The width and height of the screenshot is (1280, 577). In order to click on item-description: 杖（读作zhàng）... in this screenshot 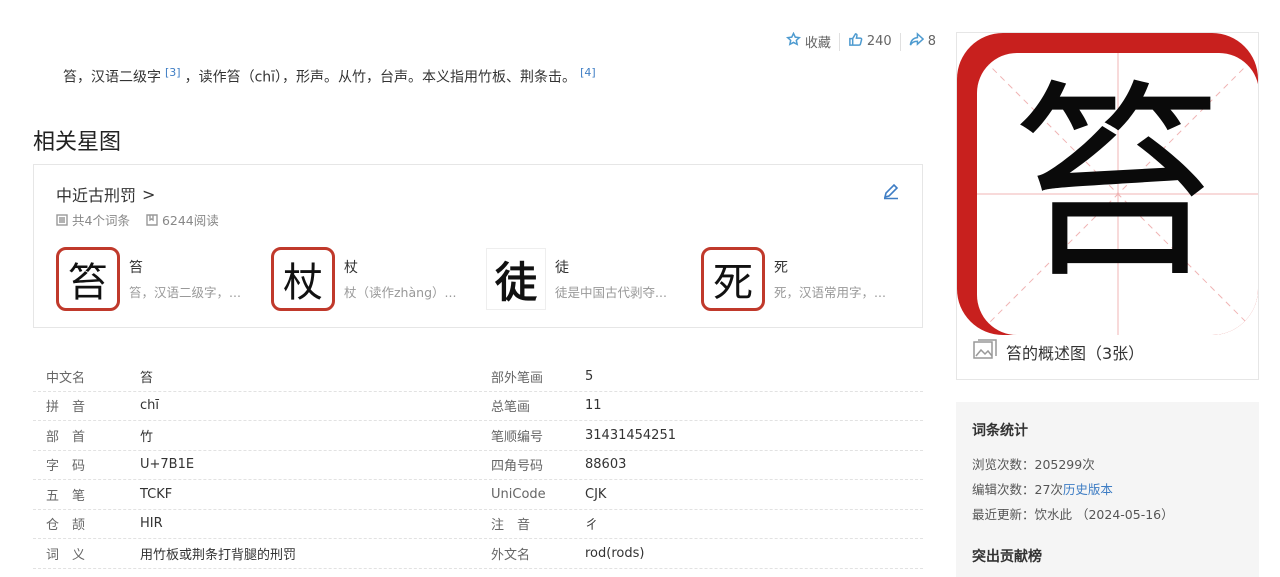, I will do `click(400, 292)`.